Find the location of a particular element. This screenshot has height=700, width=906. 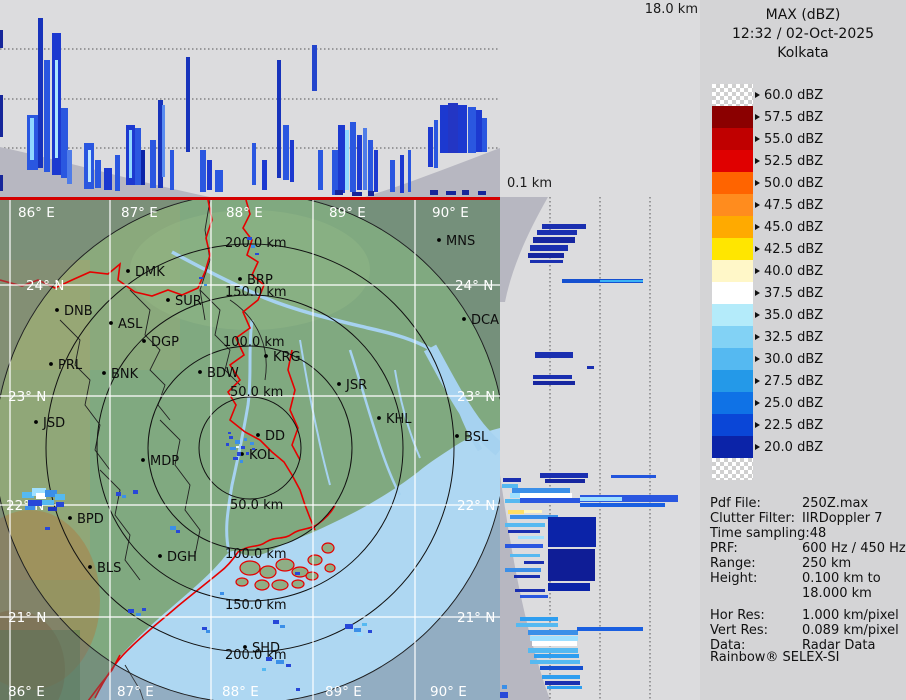

info-label: Hor Res: is located at coordinates (737, 615).